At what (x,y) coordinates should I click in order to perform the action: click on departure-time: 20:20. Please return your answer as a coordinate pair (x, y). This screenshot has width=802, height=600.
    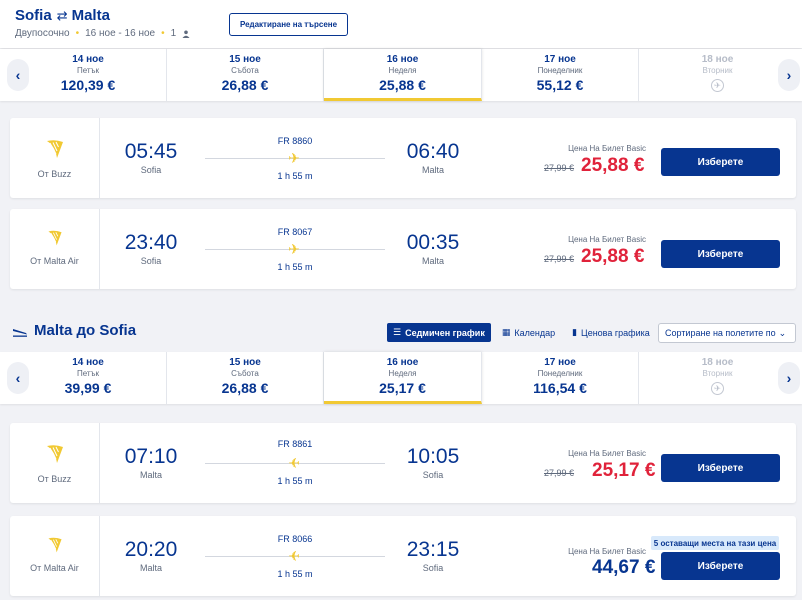
    Looking at the image, I should click on (151, 549).